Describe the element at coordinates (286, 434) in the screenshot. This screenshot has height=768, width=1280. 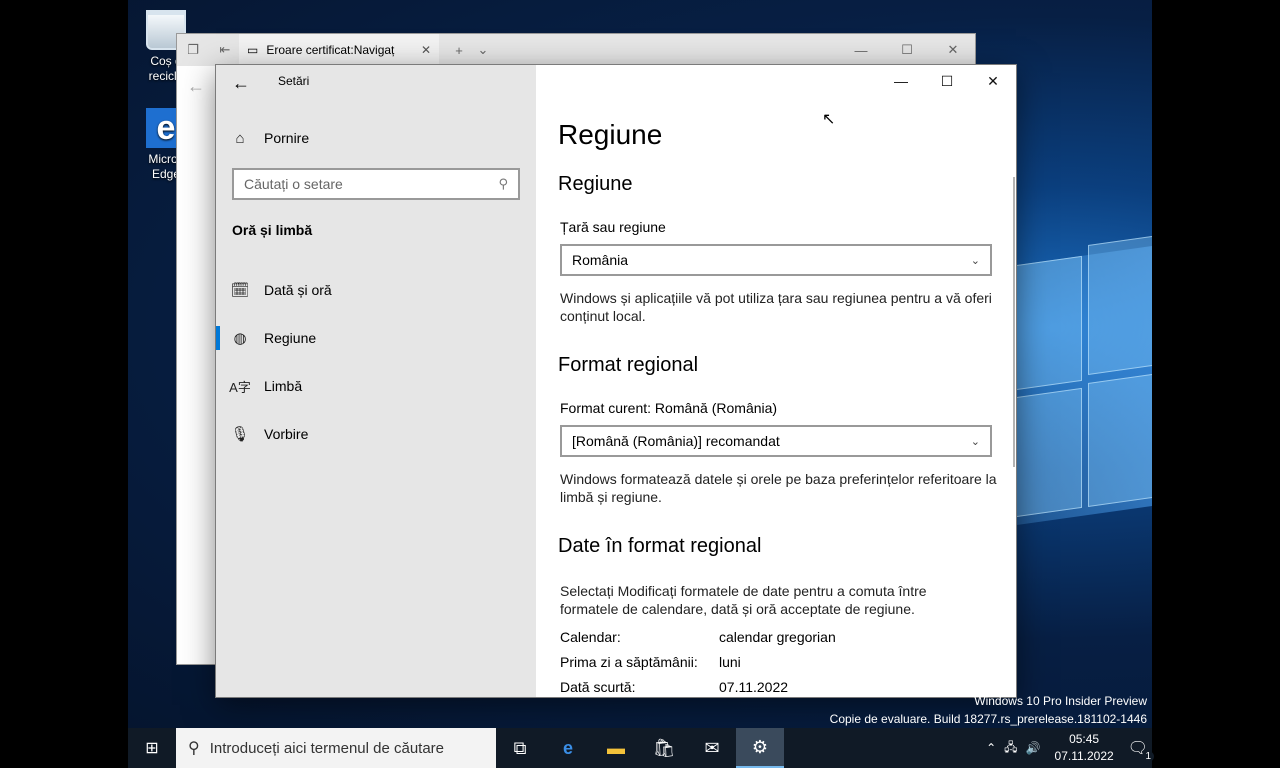
I see `nav-item-label: Vorbire` at that location.